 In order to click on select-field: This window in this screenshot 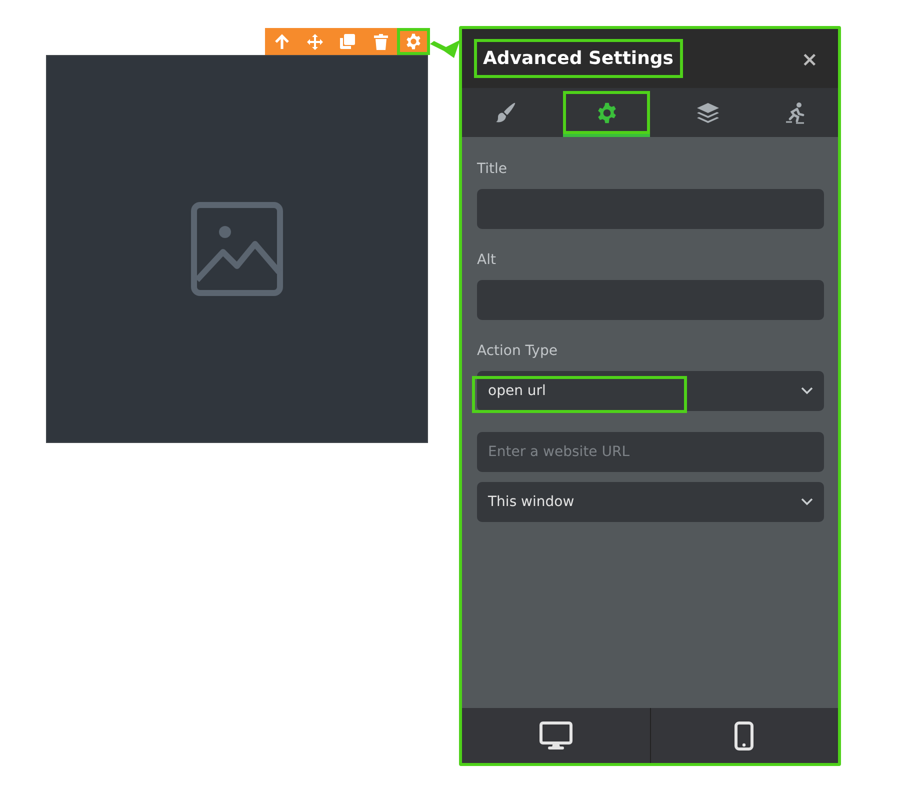, I will do `click(650, 502)`.